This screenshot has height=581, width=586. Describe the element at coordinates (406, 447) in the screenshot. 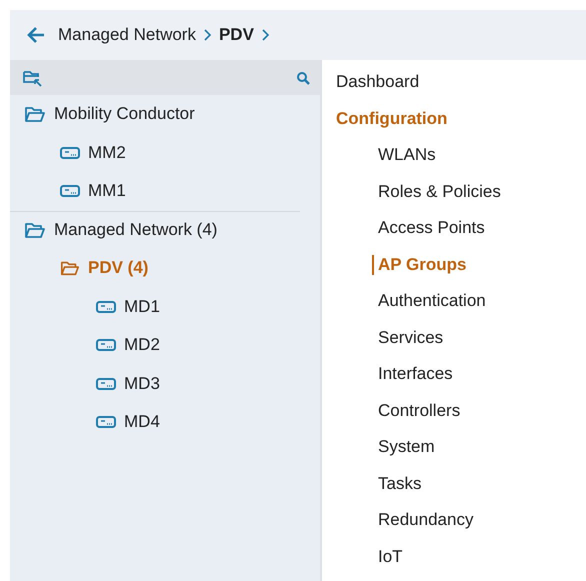

I see `menu-item: System` at that location.